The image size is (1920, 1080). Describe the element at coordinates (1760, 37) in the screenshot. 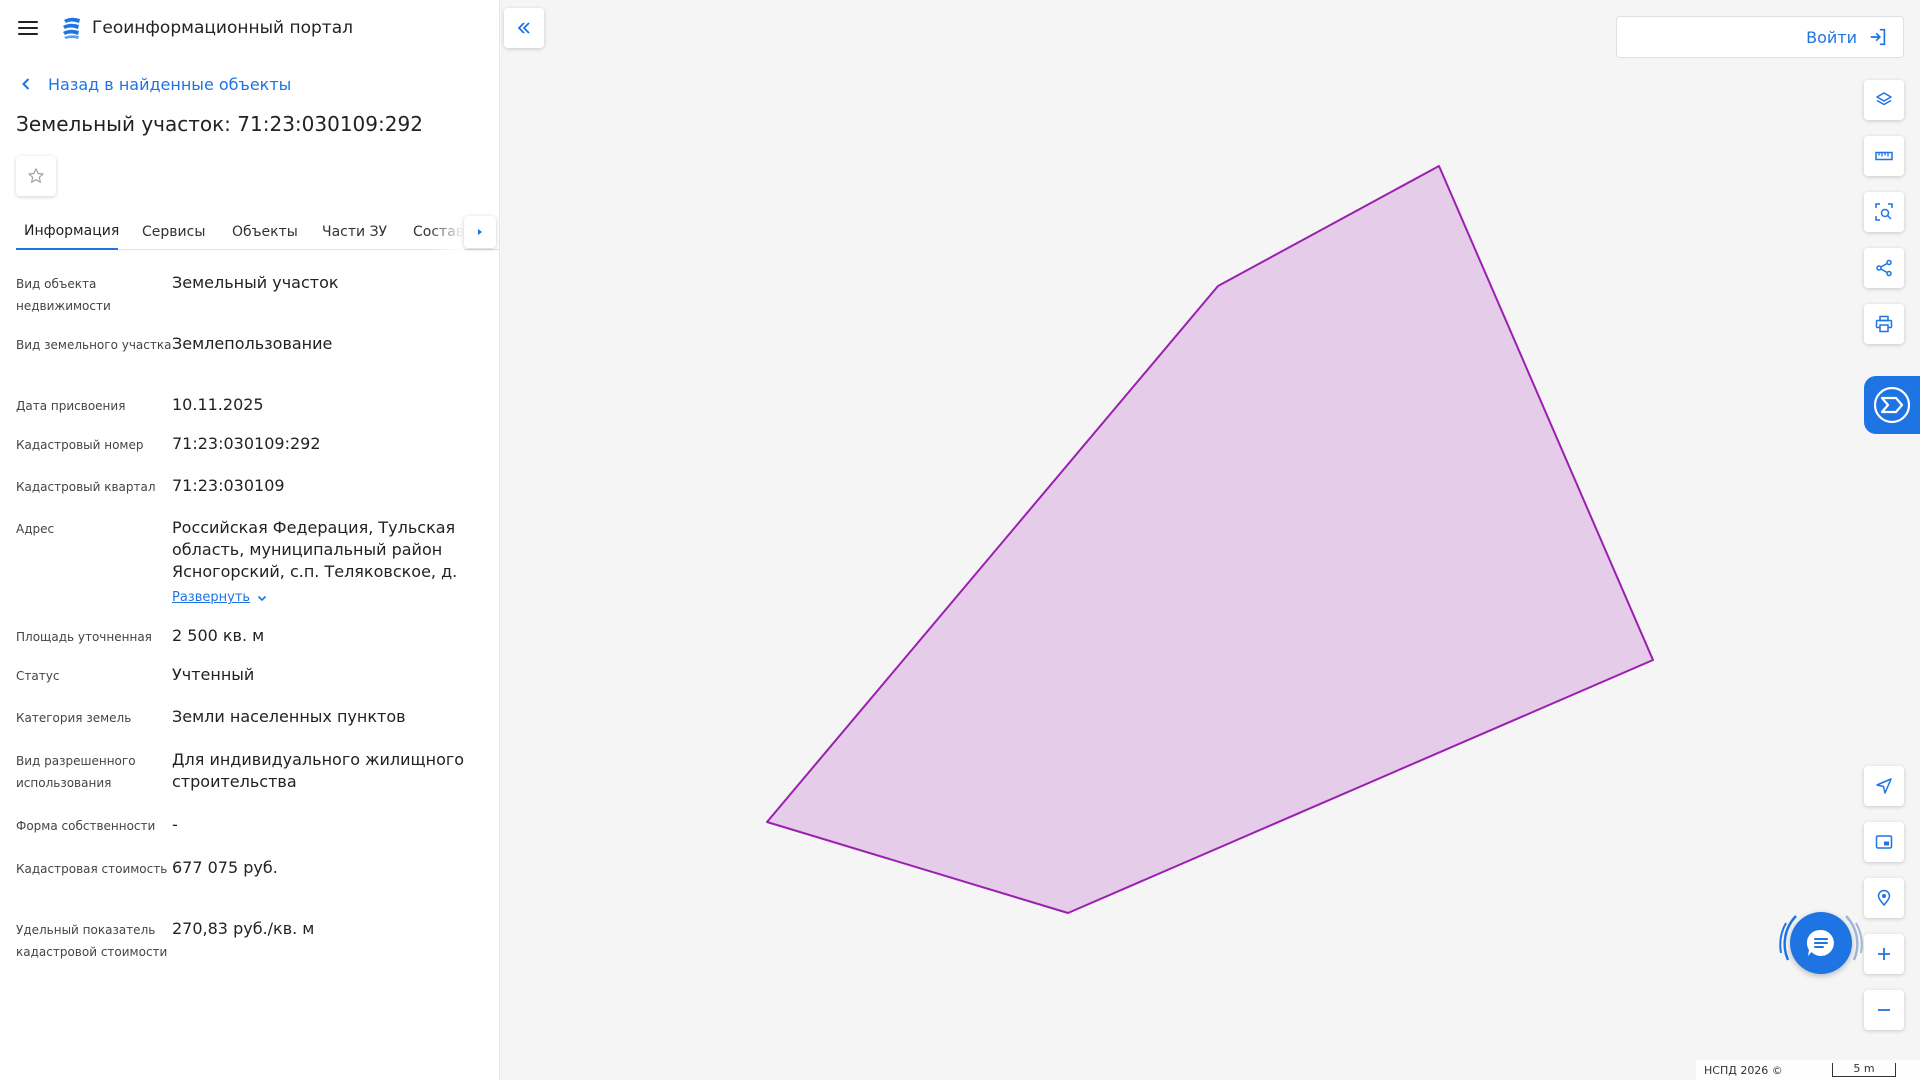

I see `login-button: Войти` at that location.